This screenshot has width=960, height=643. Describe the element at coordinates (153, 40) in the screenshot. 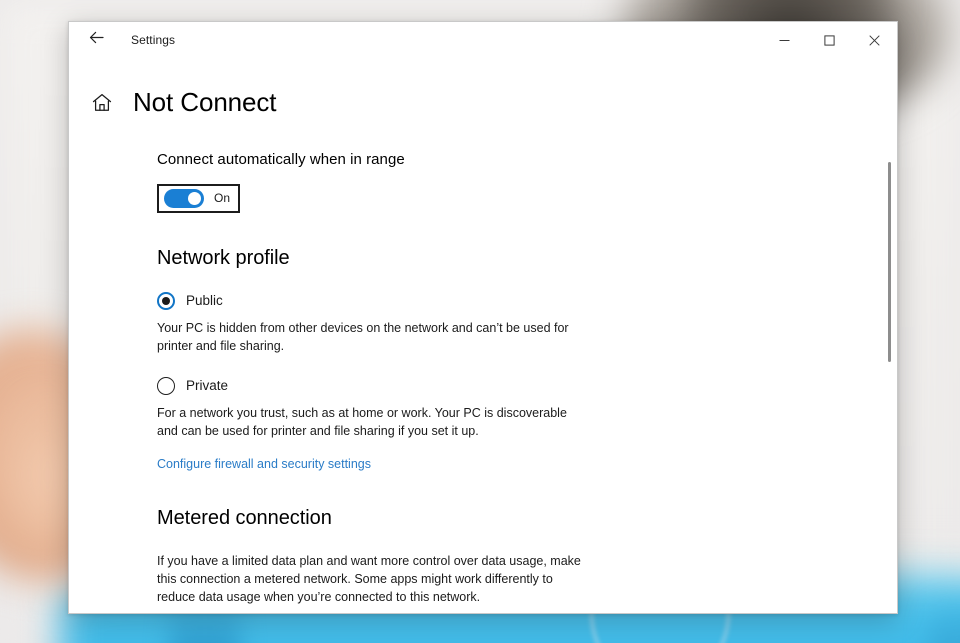

I see `window-title: Settings` at that location.